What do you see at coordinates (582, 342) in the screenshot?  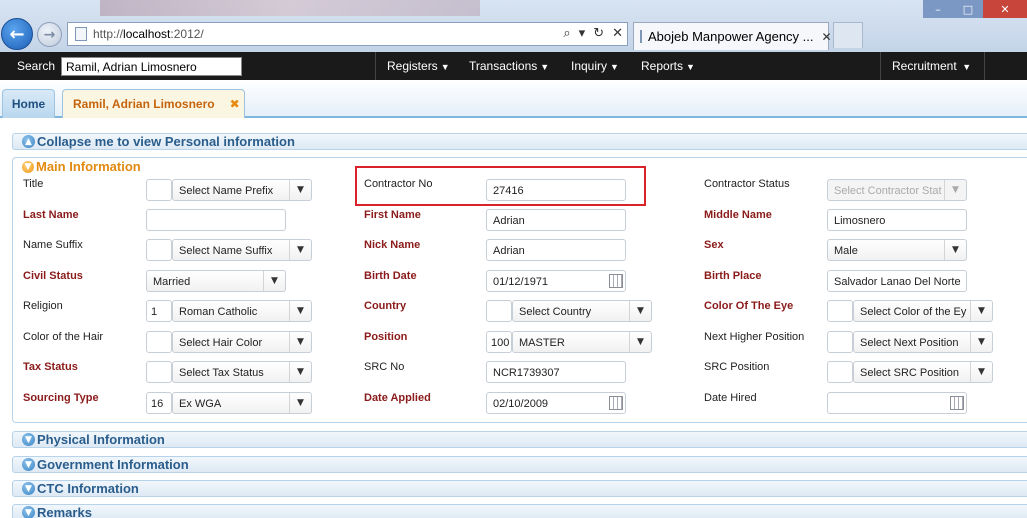 I see `position-select: MASTER ▼` at bounding box center [582, 342].